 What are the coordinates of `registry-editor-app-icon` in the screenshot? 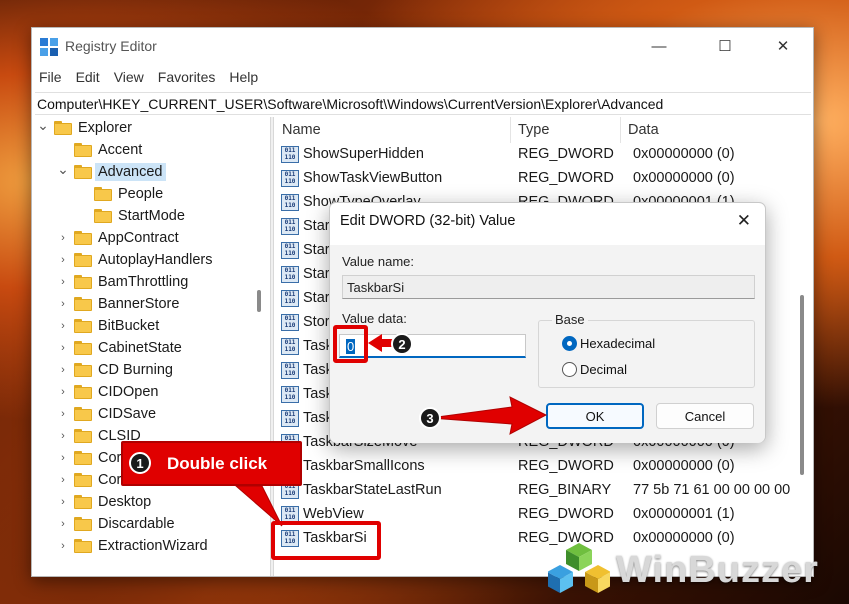 It's located at (49, 47).